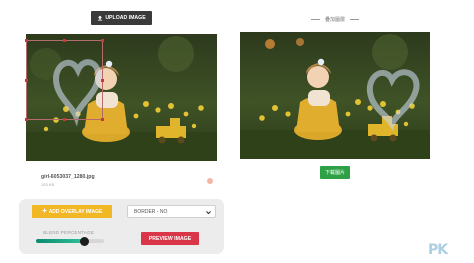 Image resolution: width=474 pixels, height=263 pixels. Describe the element at coordinates (151, 211) in the screenshot. I see `border-select-value: BORDER - NO` at that location.